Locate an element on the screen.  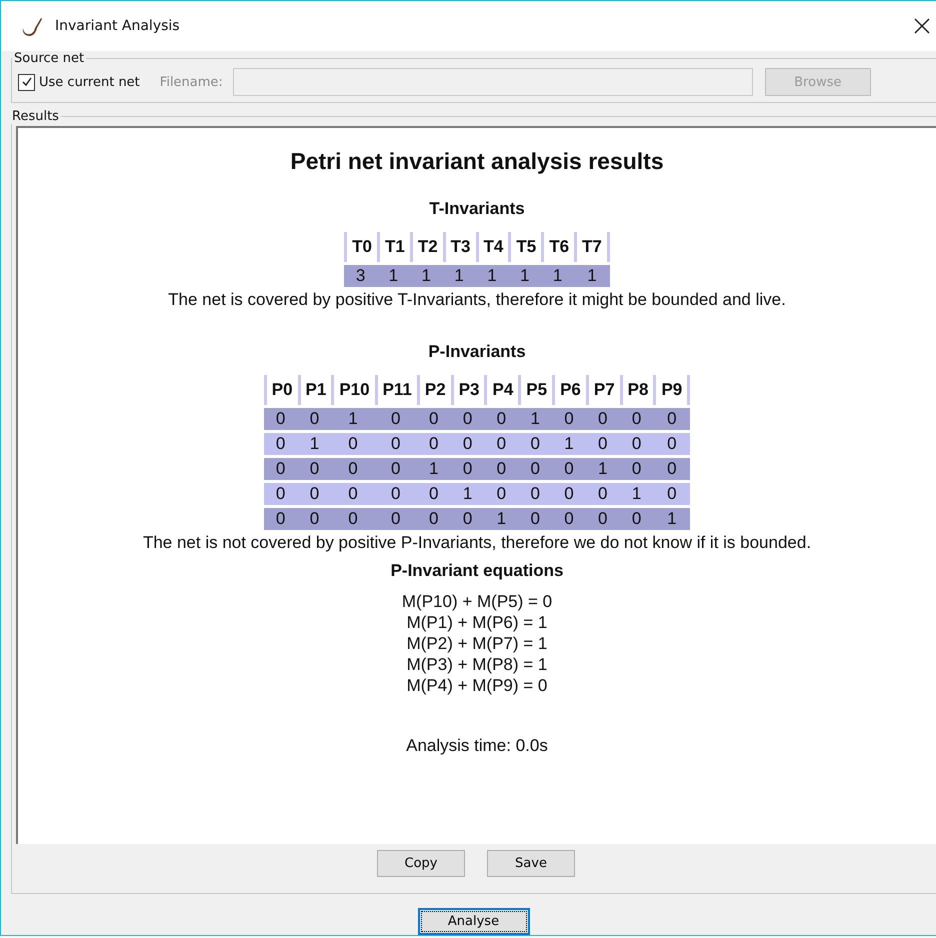
column-header: P6 is located at coordinates (569, 390).